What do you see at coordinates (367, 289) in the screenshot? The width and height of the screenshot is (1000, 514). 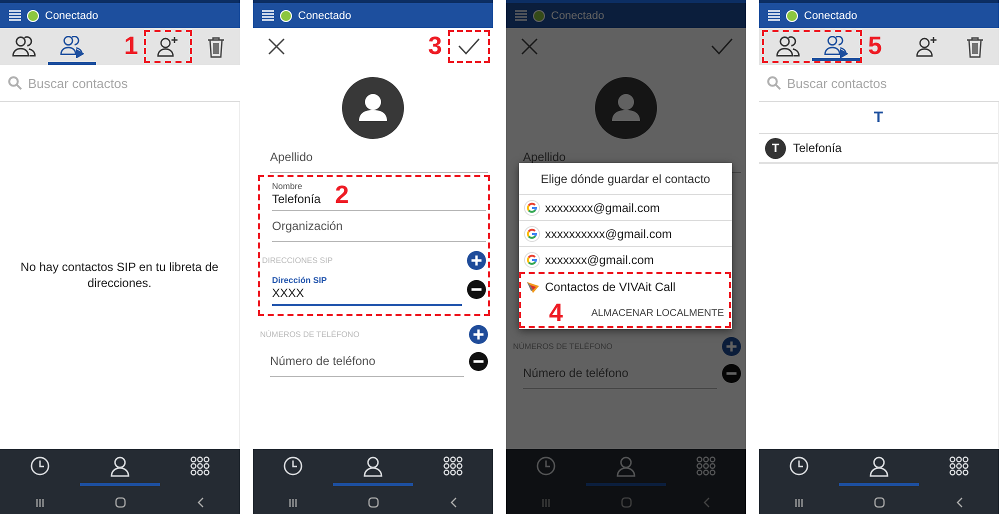 I see `text-field: Dirección SIP XXXX` at bounding box center [367, 289].